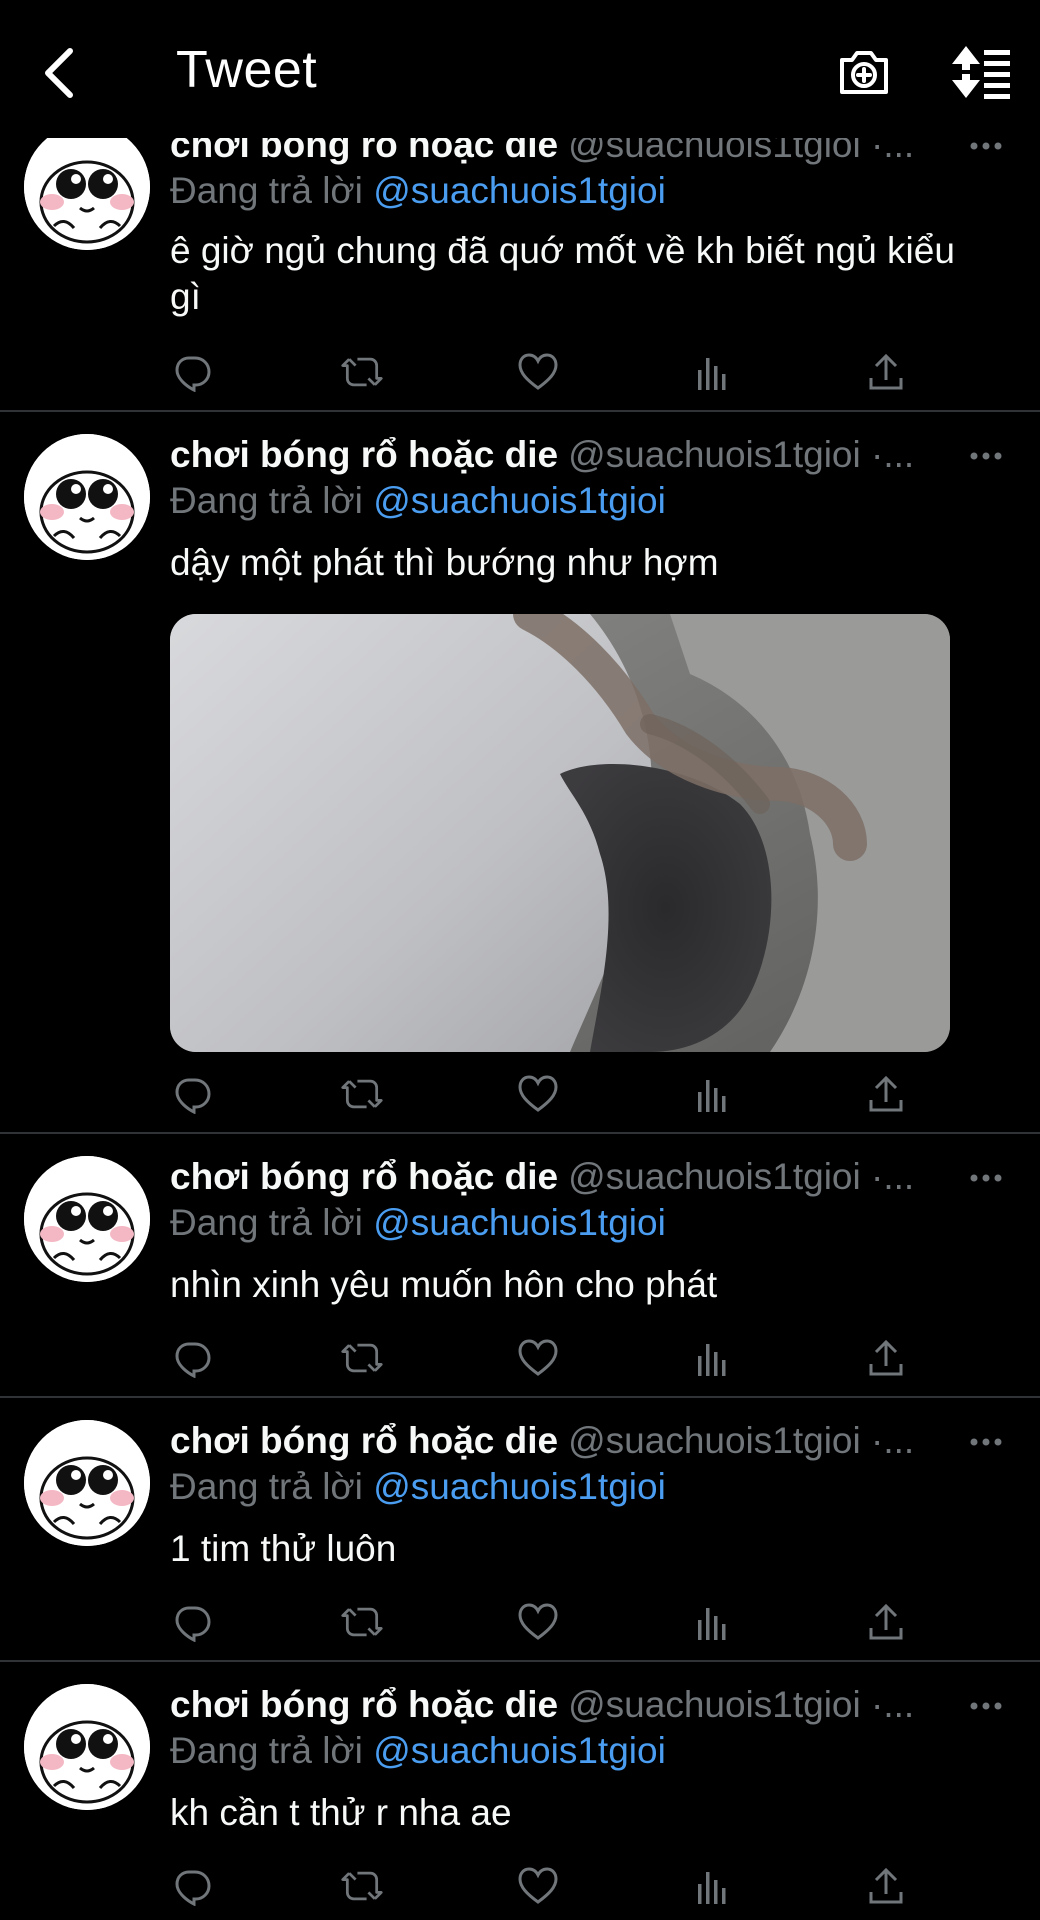 Image resolution: width=1040 pixels, height=1920 pixels. I want to click on back-button, so click(60, 73).